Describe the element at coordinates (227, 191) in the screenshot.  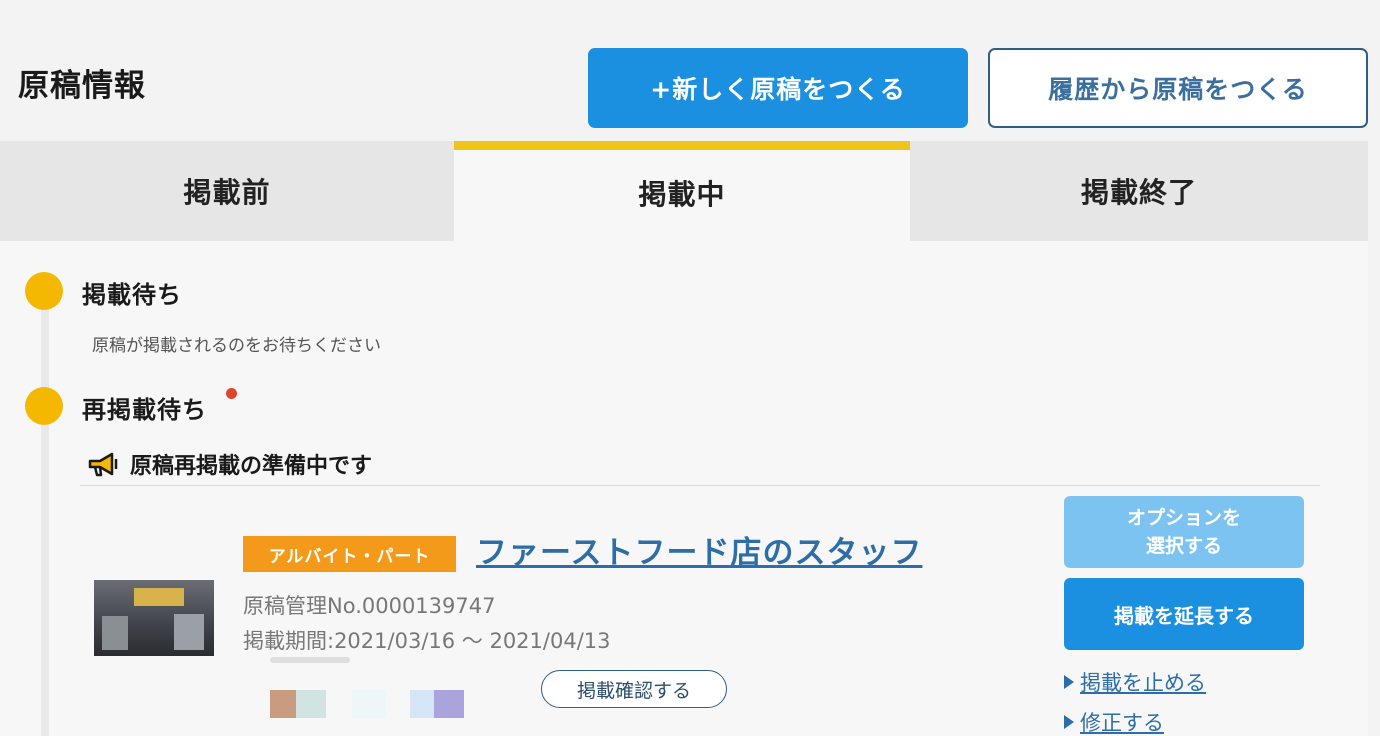
I see `tab-before-publication: 掲載前` at that location.